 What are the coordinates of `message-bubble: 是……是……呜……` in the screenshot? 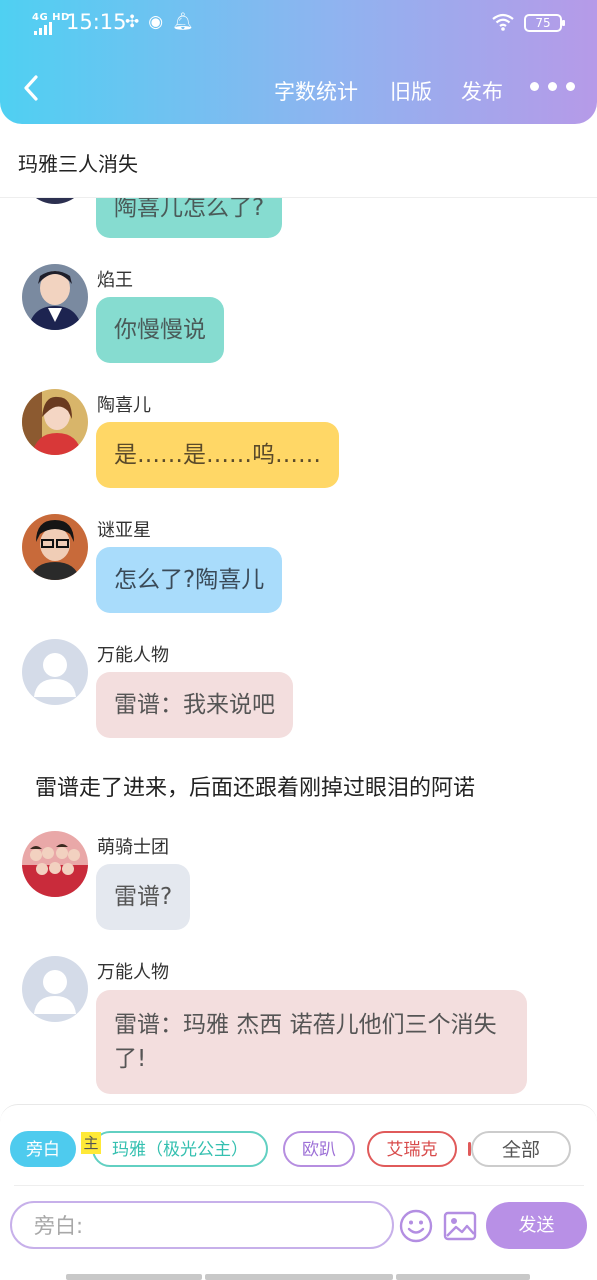 It's located at (217, 455).